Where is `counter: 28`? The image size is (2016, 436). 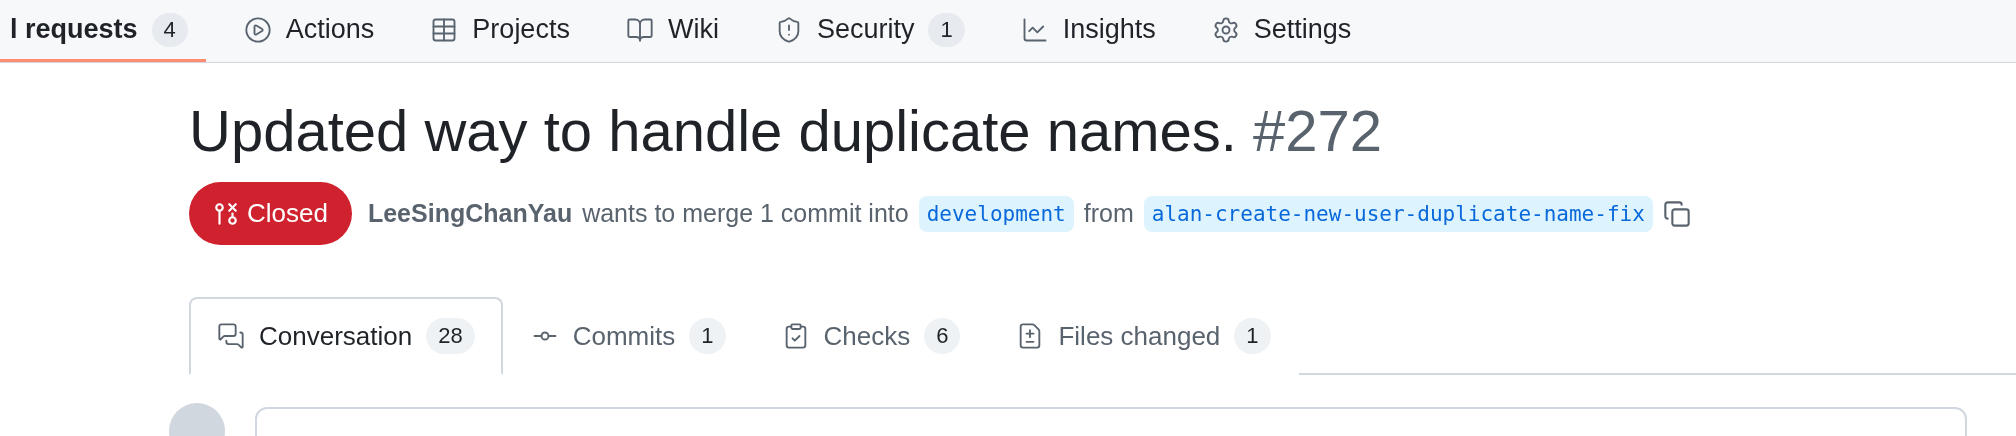 counter: 28 is located at coordinates (450, 336).